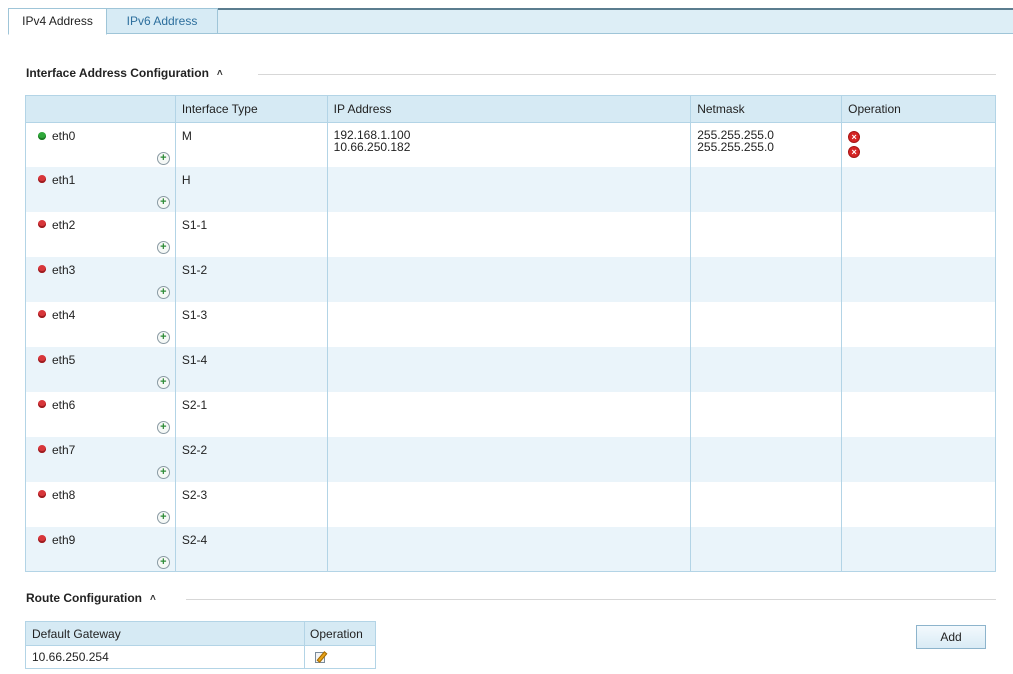 Image resolution: width=1013 pixels, height=674 pixels. I want to click on table-row: eth3 + S1-2, so click(510, 279).